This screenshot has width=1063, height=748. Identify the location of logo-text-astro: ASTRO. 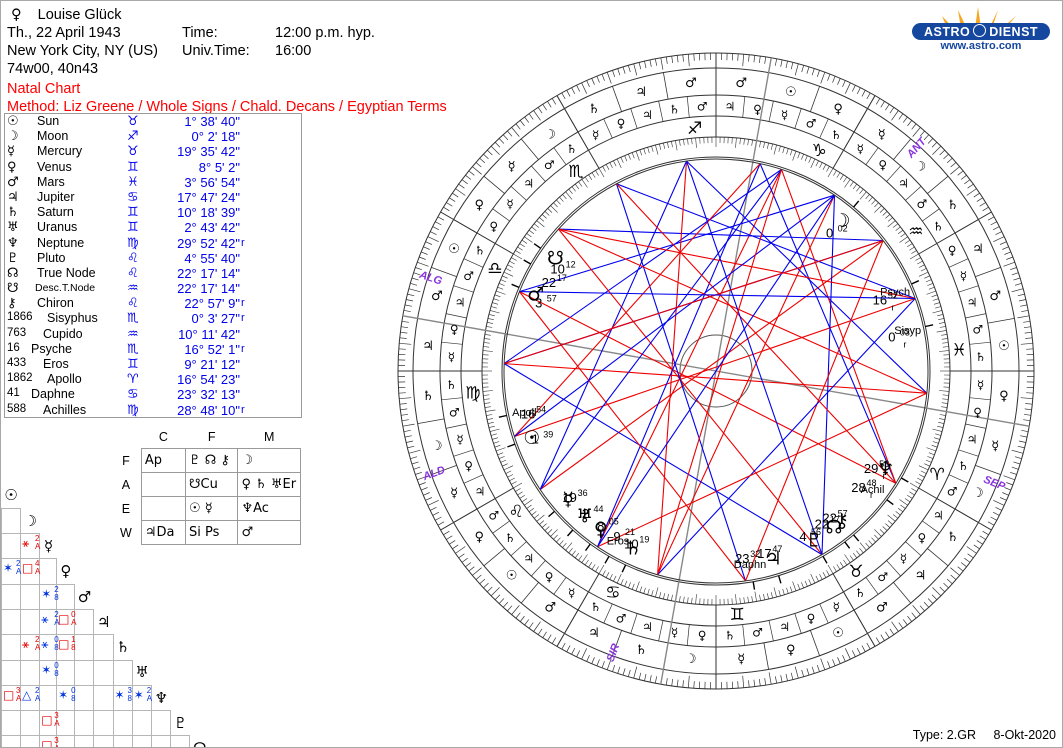
(947, 32).